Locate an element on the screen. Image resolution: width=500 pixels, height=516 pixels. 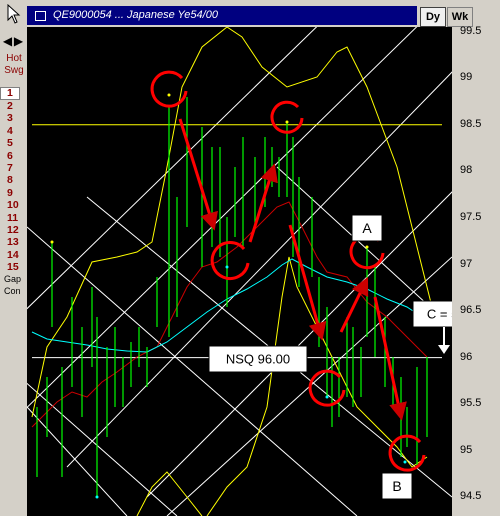
nav-right-arrow-icon: ▶ is located at coordinates (18, 41).